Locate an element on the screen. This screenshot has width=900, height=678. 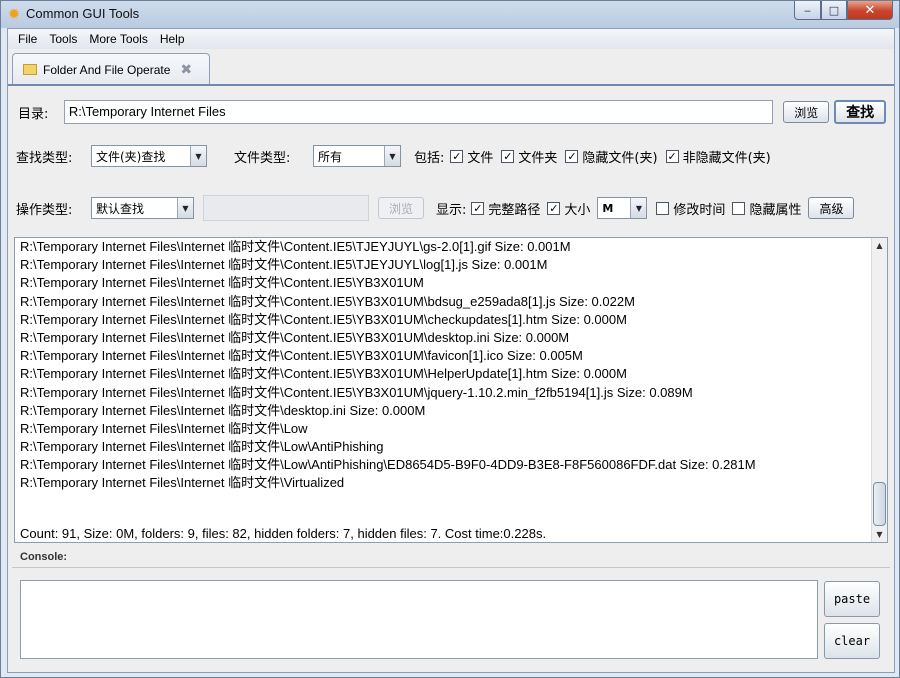
display-label: 显示: is located at coordinates (451, 210).